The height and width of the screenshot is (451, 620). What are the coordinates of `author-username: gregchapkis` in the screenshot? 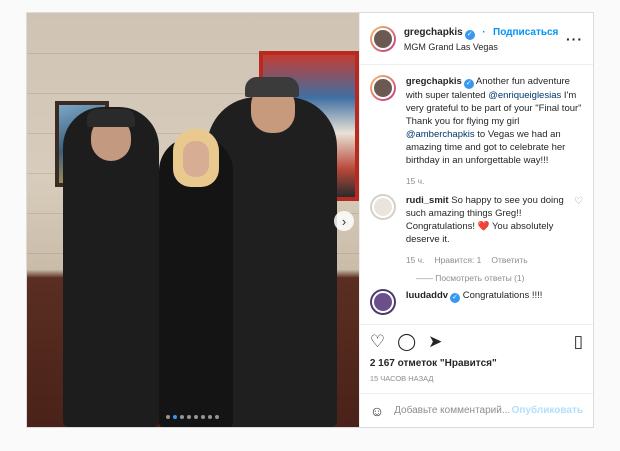 It's located at (433, 32).